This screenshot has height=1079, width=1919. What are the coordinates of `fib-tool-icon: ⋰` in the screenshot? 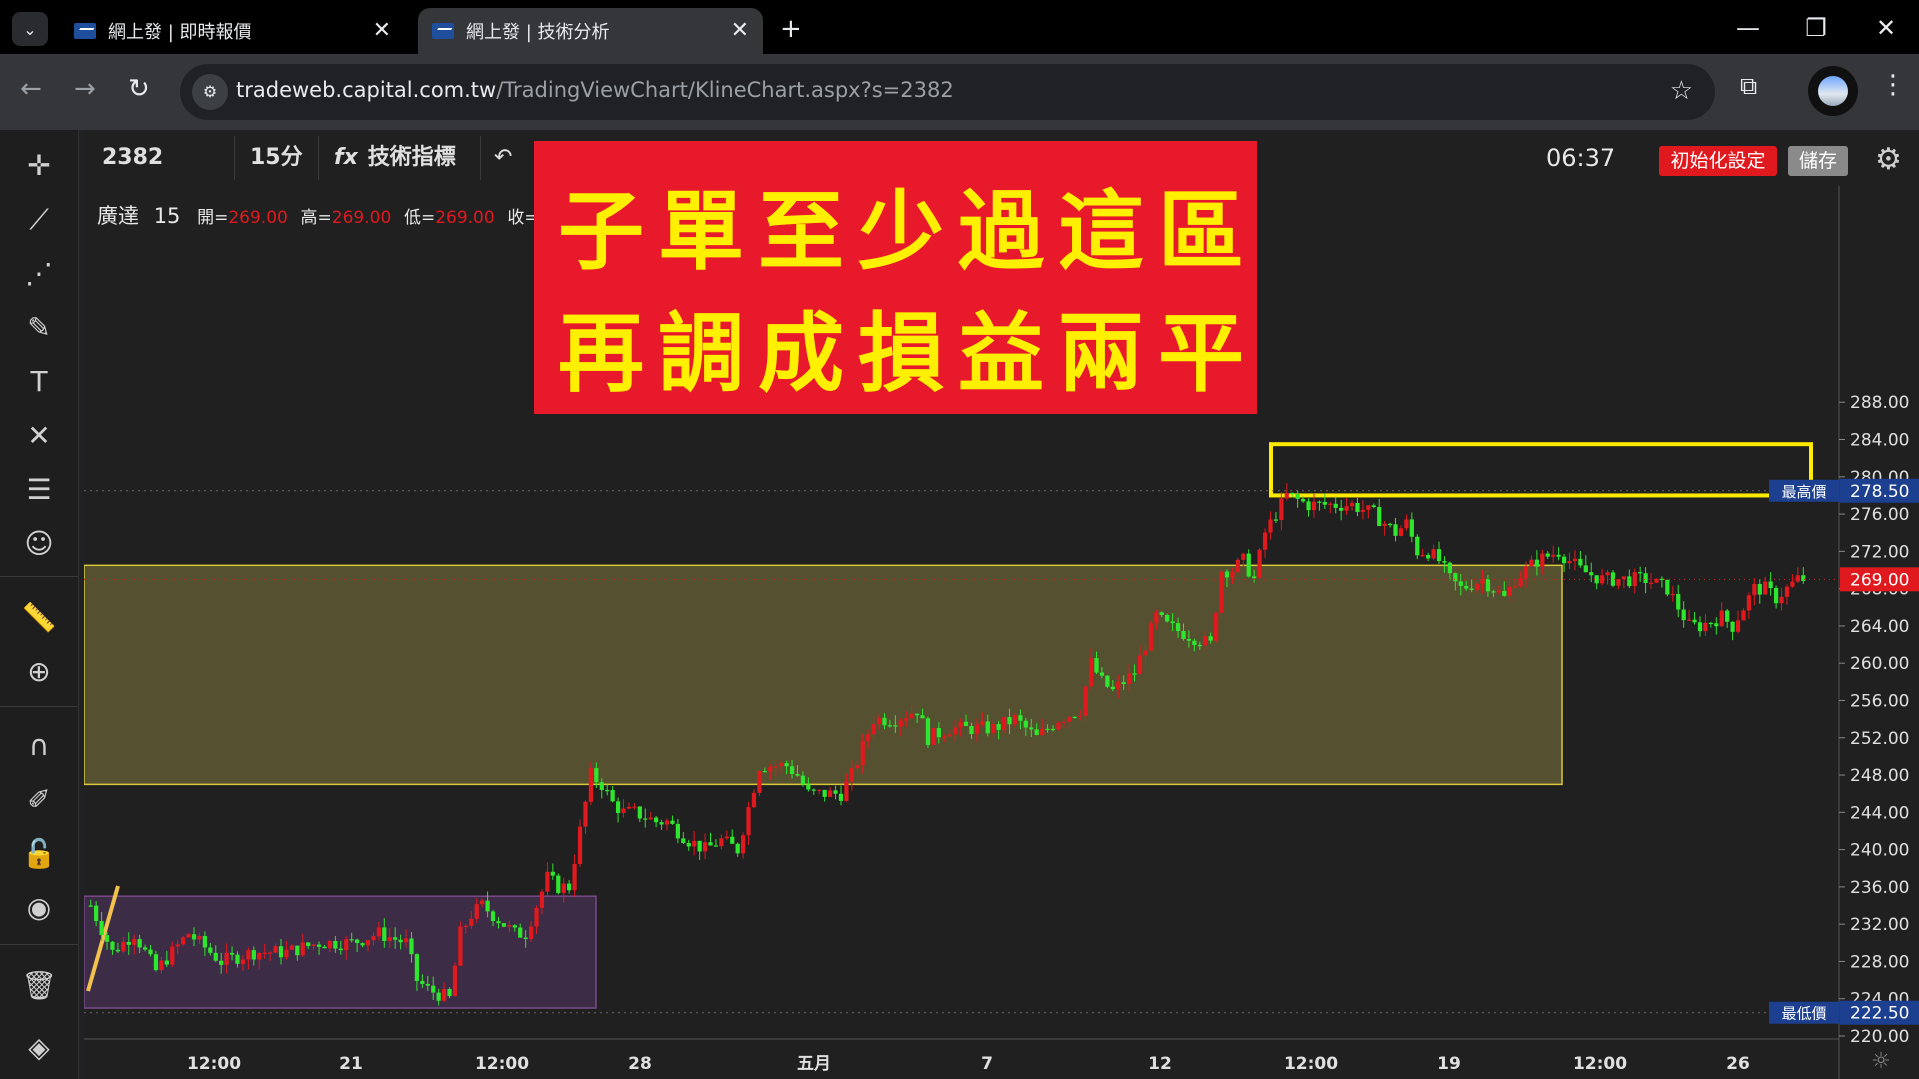 It's located at (39, 274).